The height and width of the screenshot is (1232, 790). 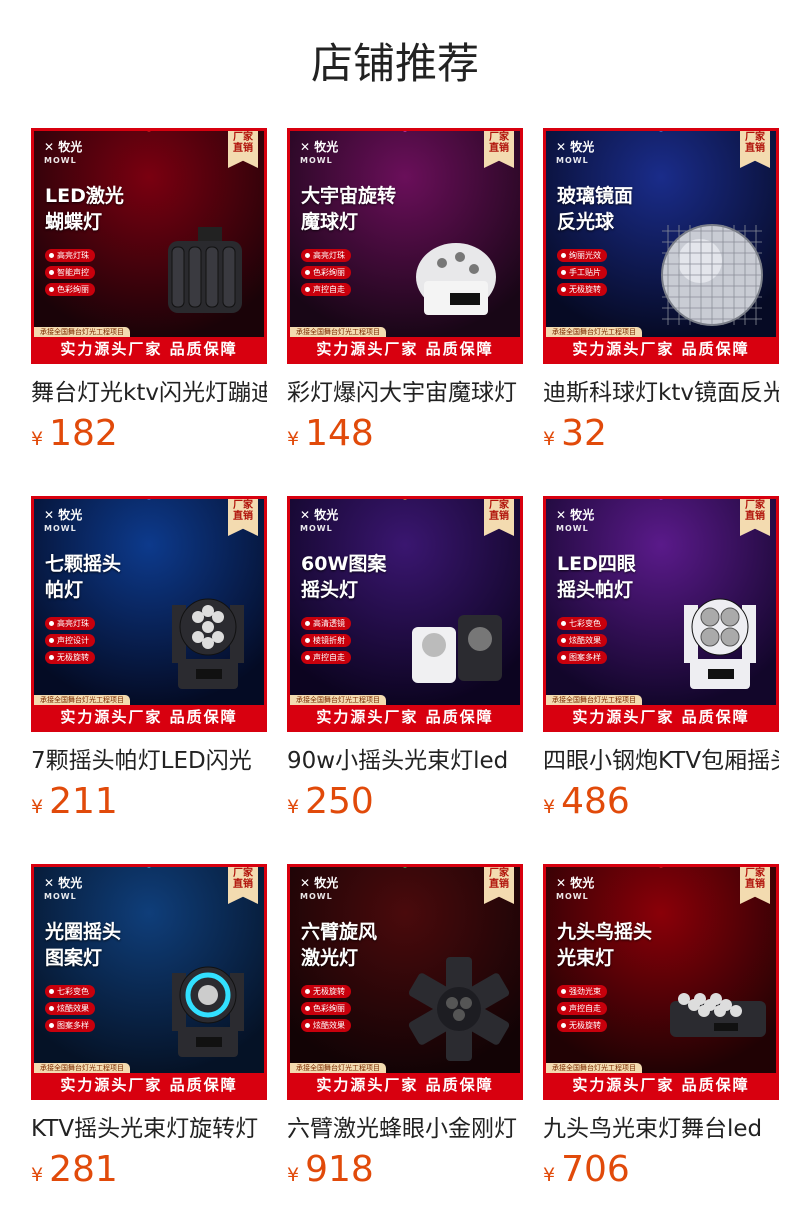 What do you see at coordinates (151, 434) in the screenshot?
I see `product-price: ¥182` at bounding box center [151, 434].